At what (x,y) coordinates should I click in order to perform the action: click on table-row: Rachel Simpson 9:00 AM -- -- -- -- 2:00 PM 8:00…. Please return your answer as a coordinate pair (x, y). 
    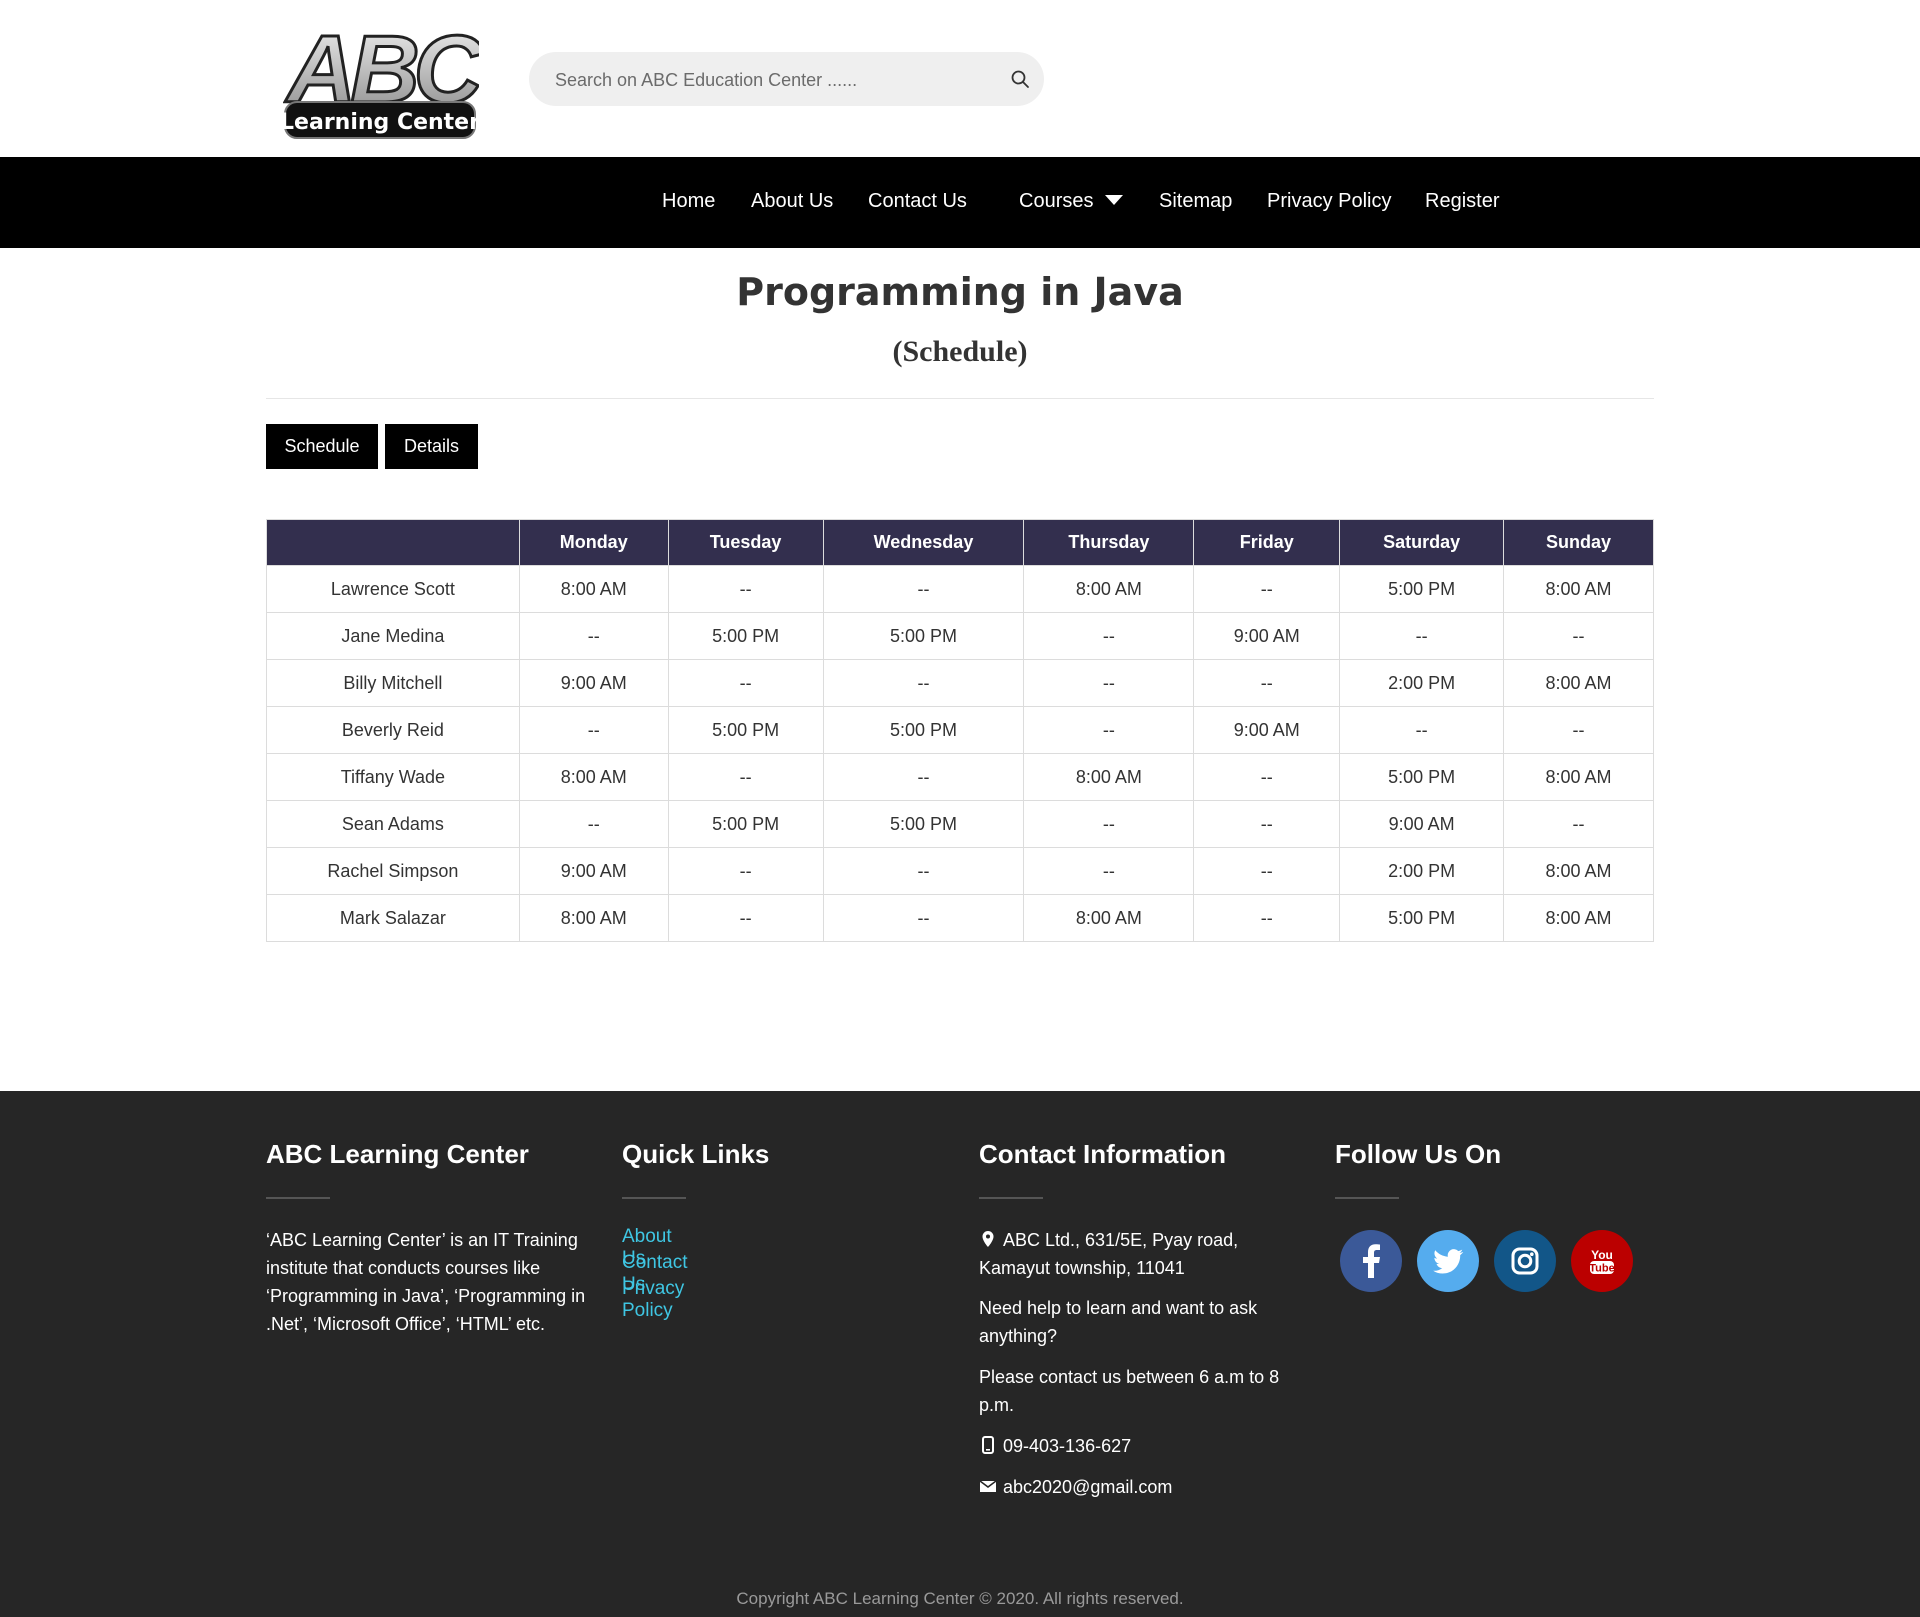
    Looking at the image, I should click on (960, 871).